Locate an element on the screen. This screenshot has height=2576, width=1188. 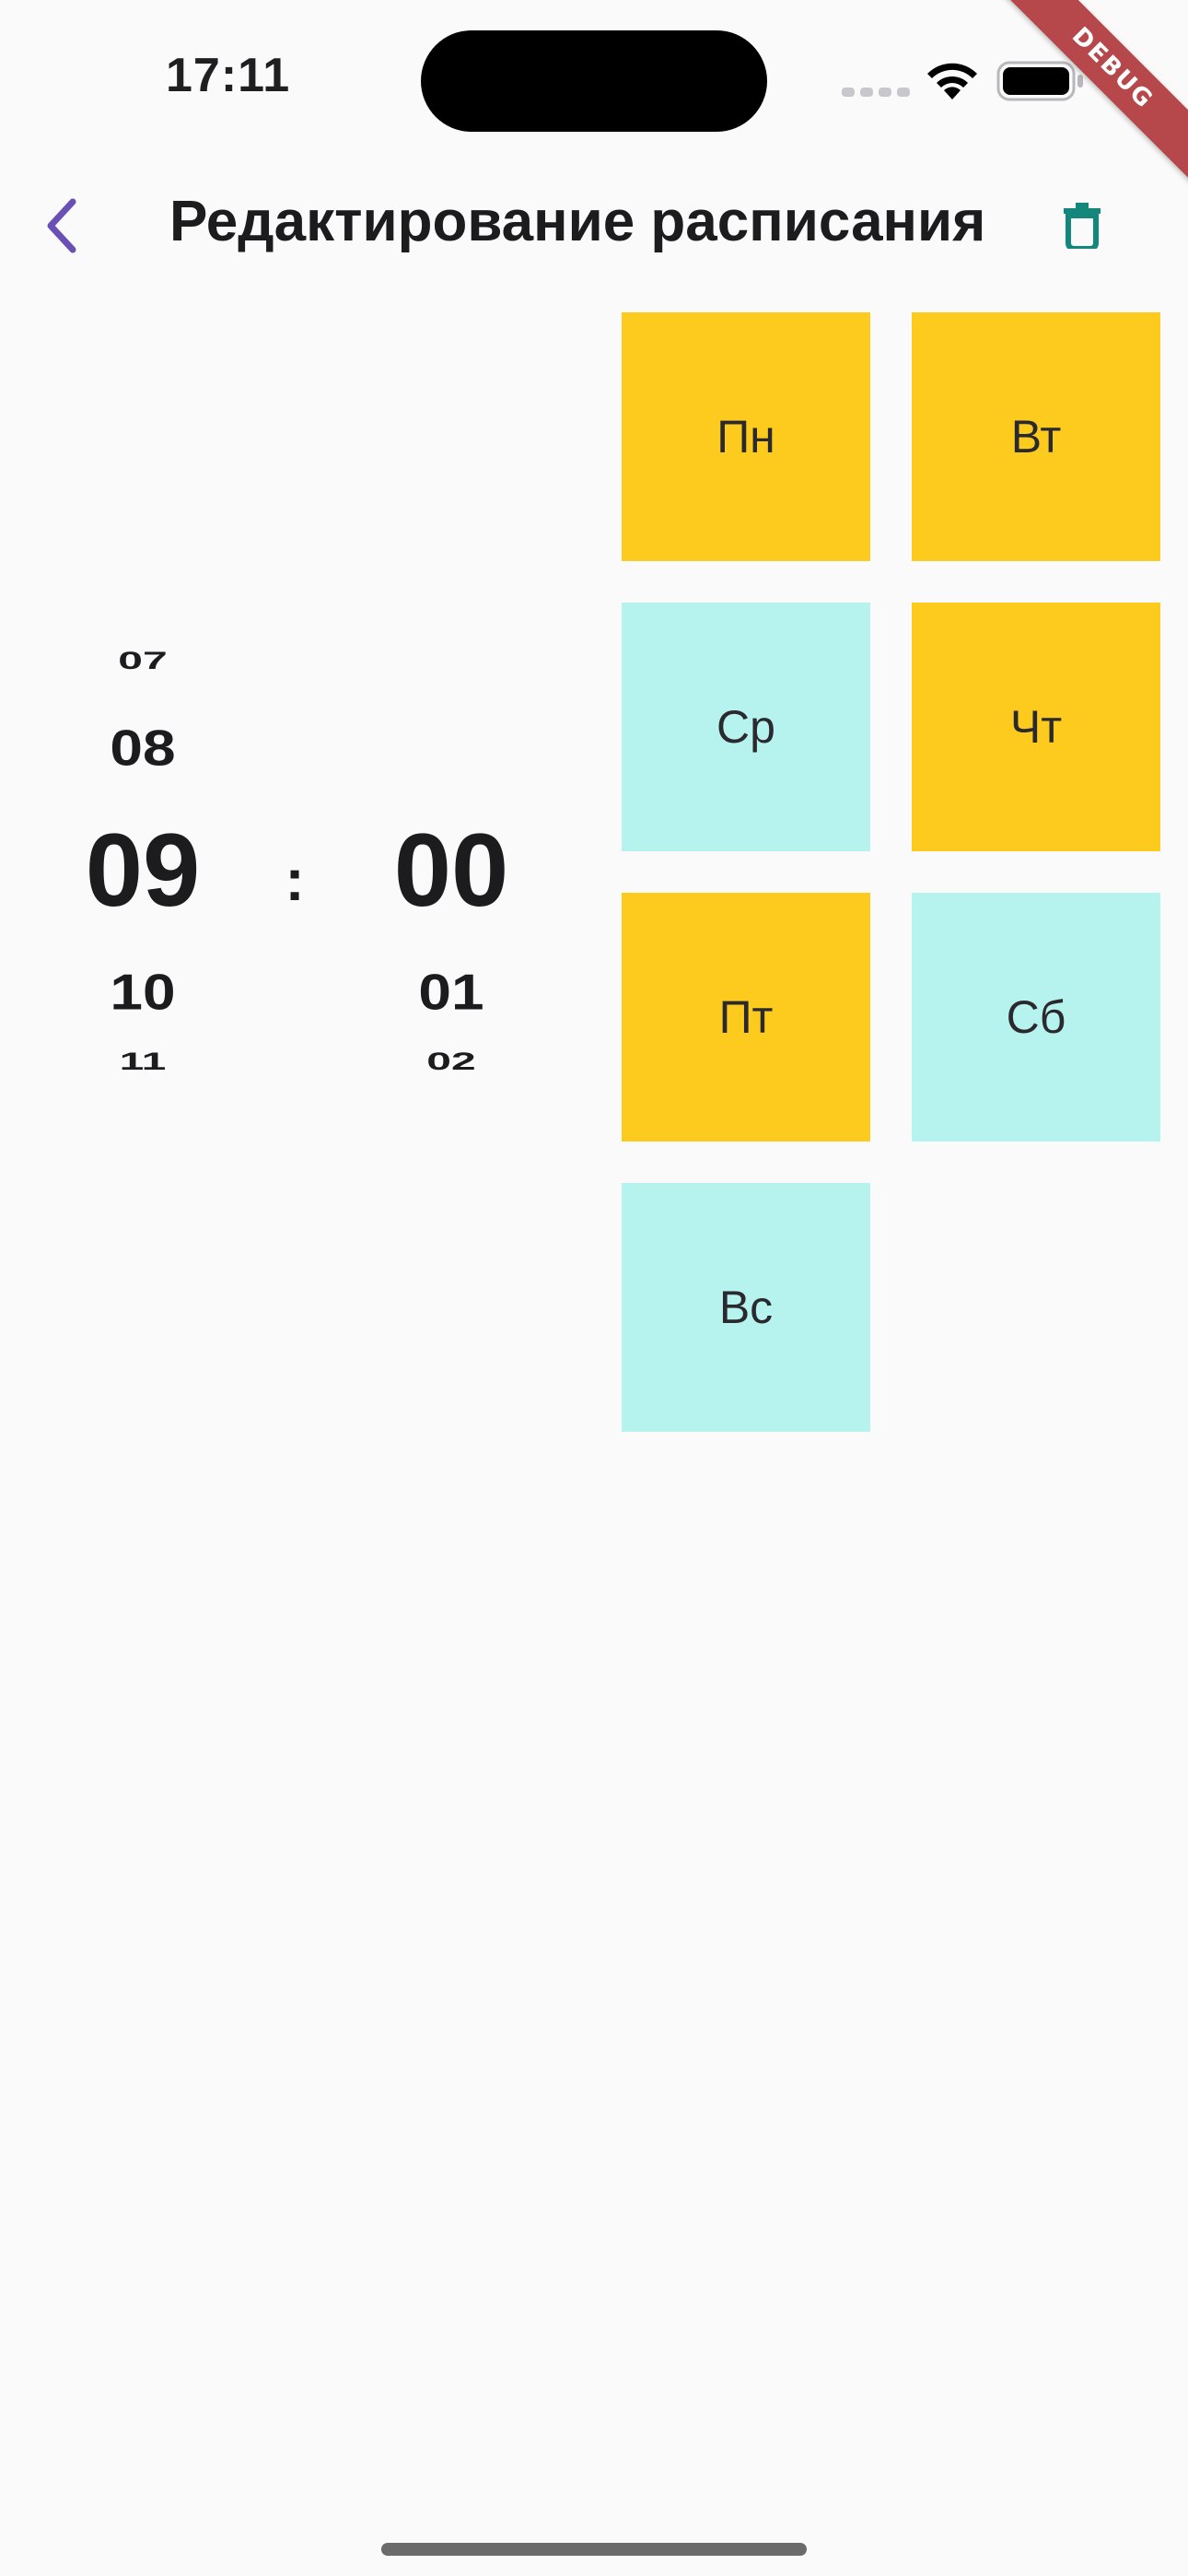
battery-icon is located at coordinates (1039, 81).